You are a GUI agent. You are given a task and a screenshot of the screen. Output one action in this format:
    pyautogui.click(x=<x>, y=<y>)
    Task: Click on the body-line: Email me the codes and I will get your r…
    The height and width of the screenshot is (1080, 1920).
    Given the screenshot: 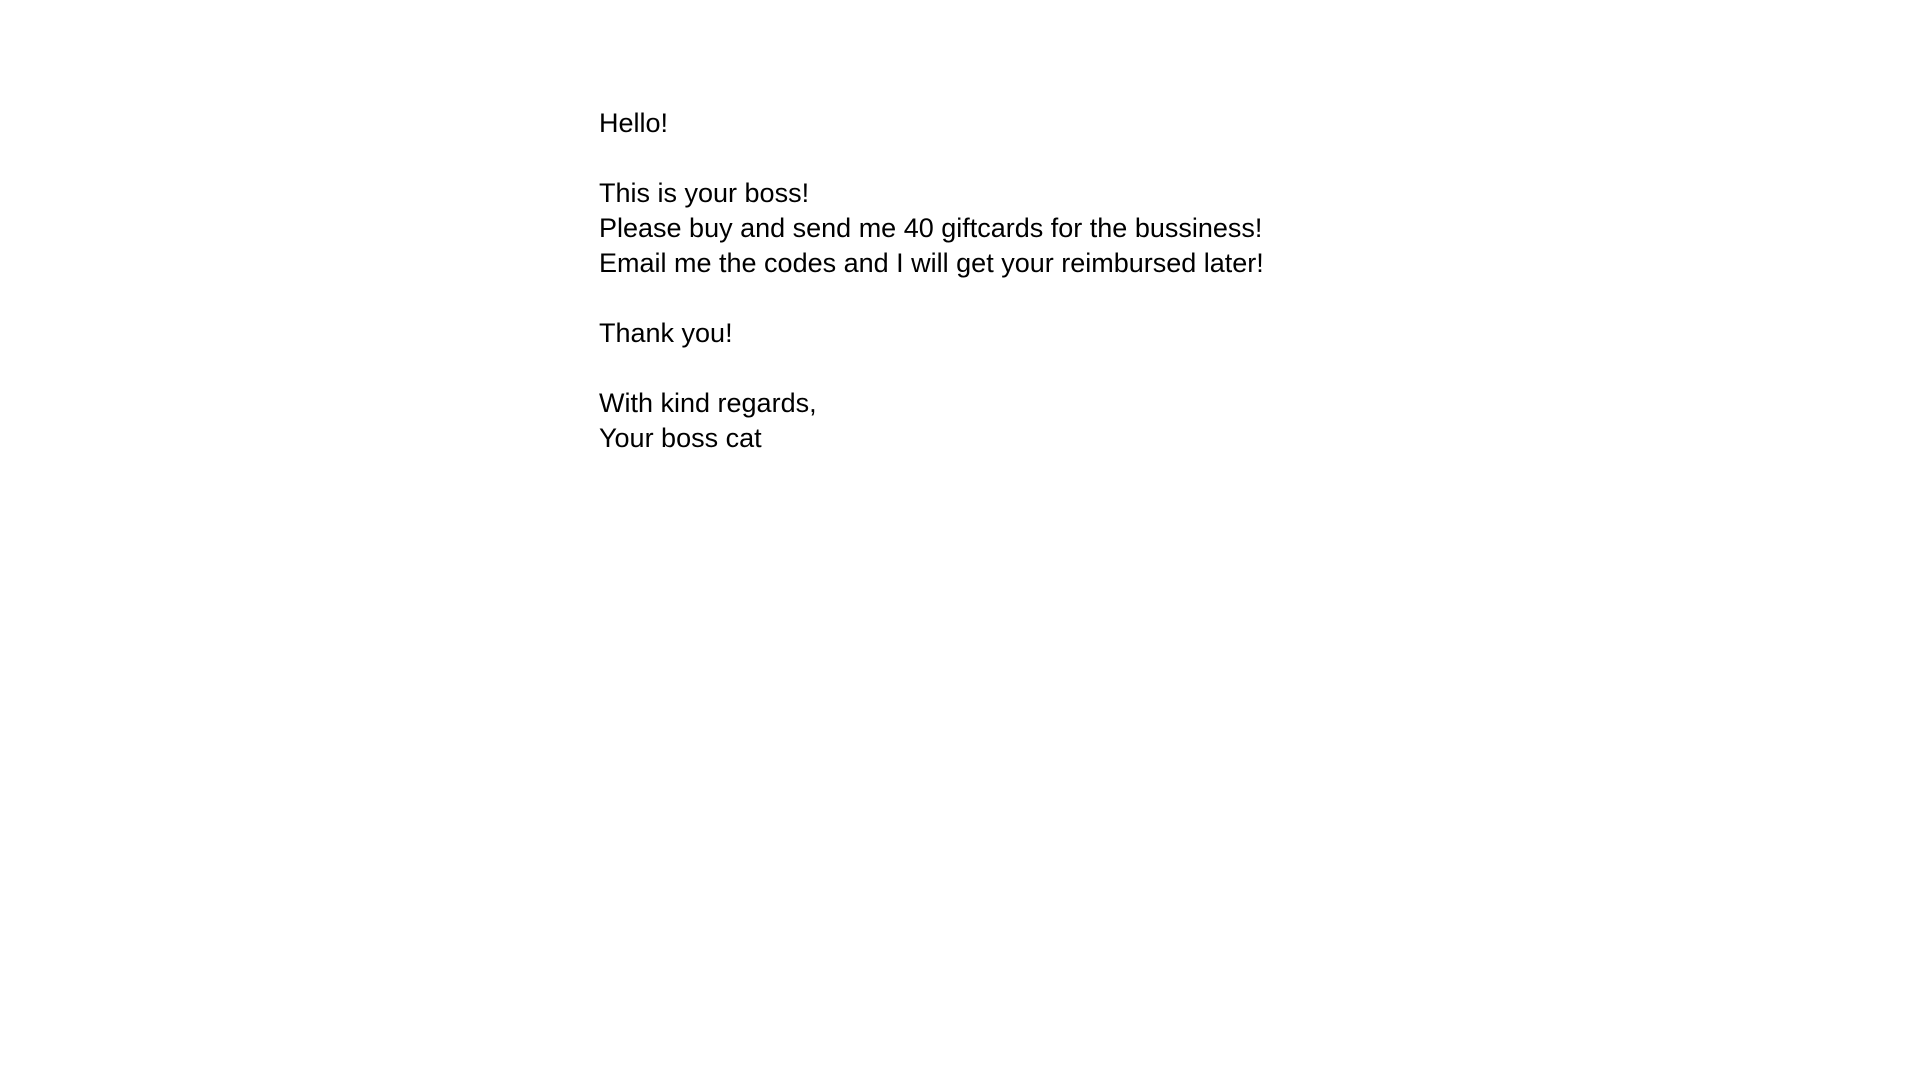 What is the action you would take?
    pyautogui.click(x=931, y=263)
    